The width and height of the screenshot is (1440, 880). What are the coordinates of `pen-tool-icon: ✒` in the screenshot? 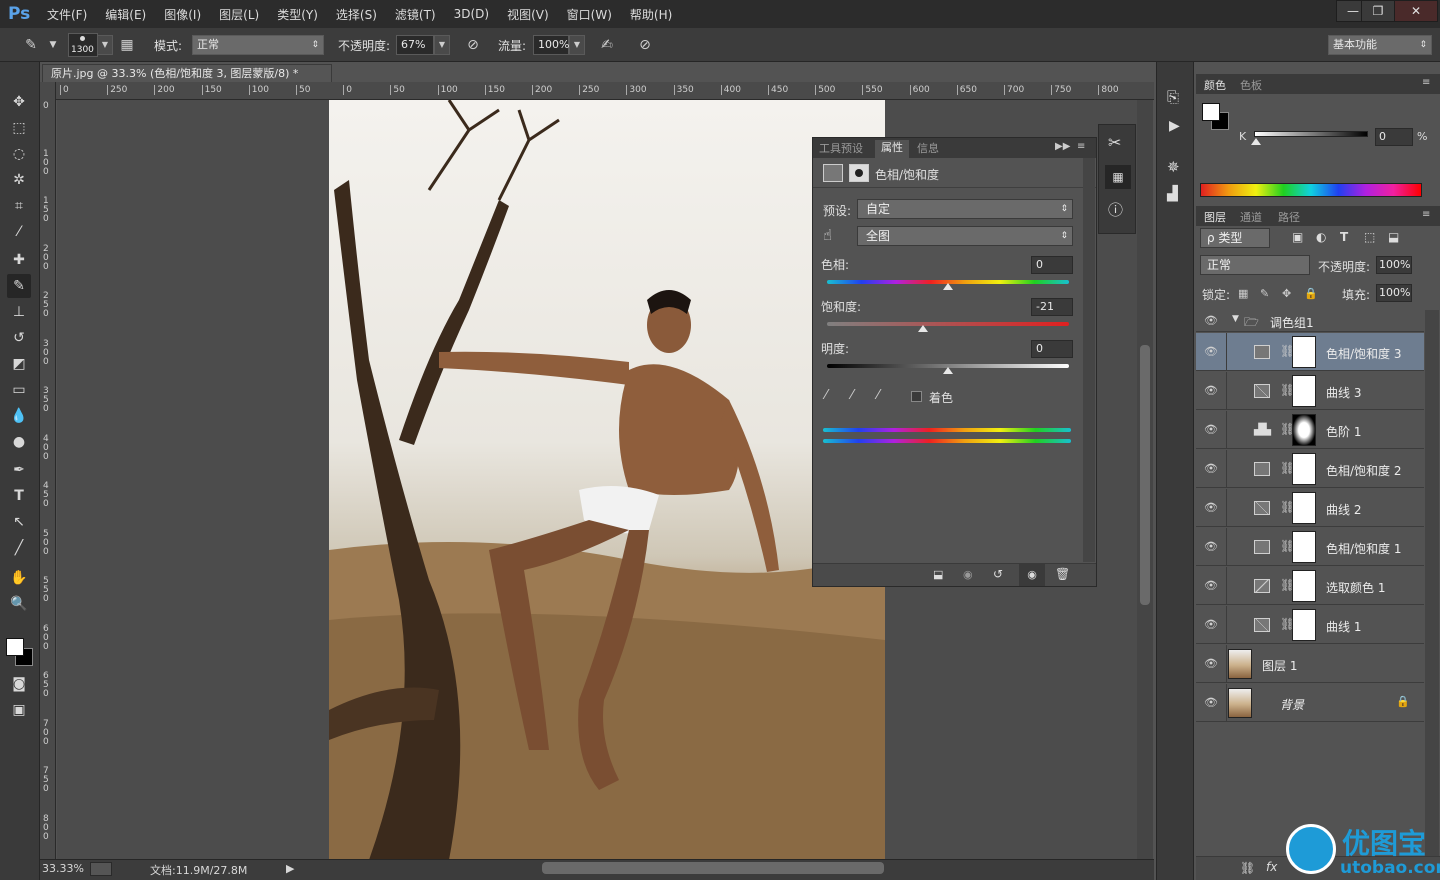 It's located at (19, 470).